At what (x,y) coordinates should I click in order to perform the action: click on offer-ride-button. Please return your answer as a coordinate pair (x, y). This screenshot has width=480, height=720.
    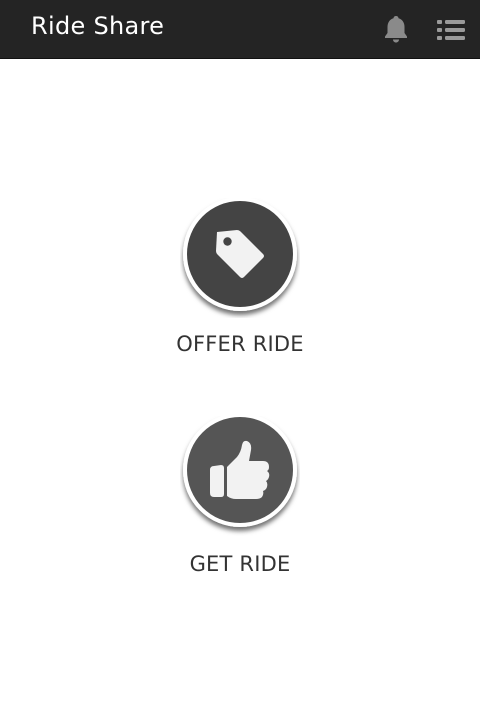
    Looking at the image, I should click on (240, 258).